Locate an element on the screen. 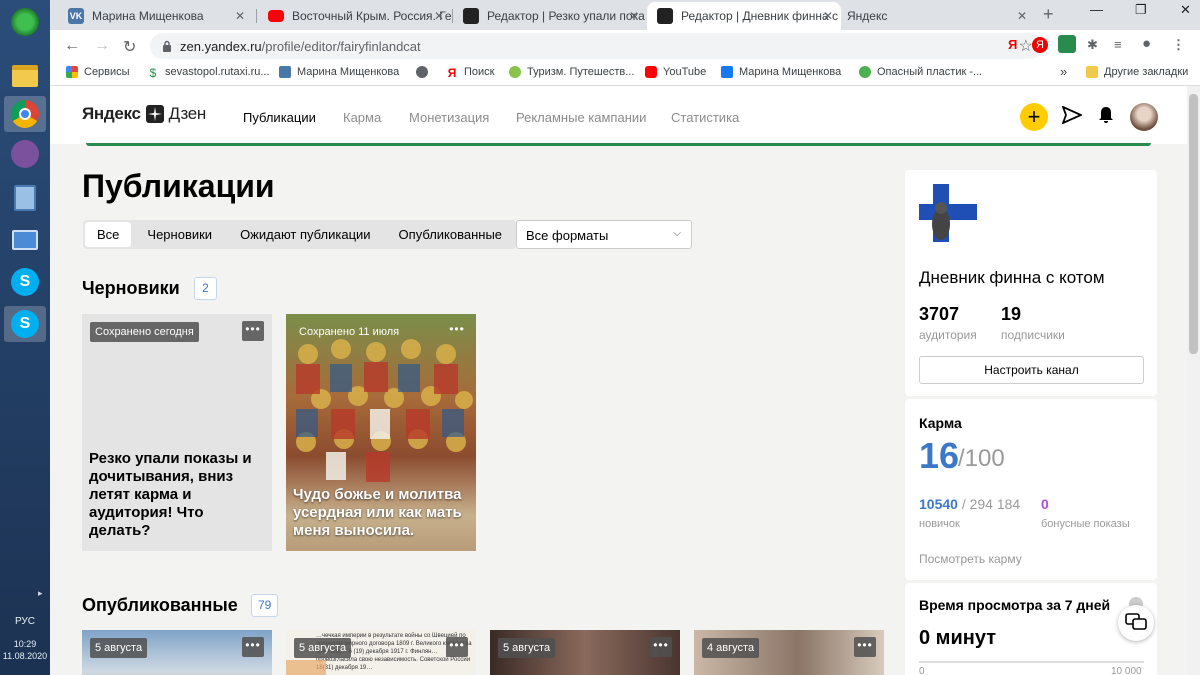  yandex-ext2-icon: Я is located at coordinates (1040, 45).